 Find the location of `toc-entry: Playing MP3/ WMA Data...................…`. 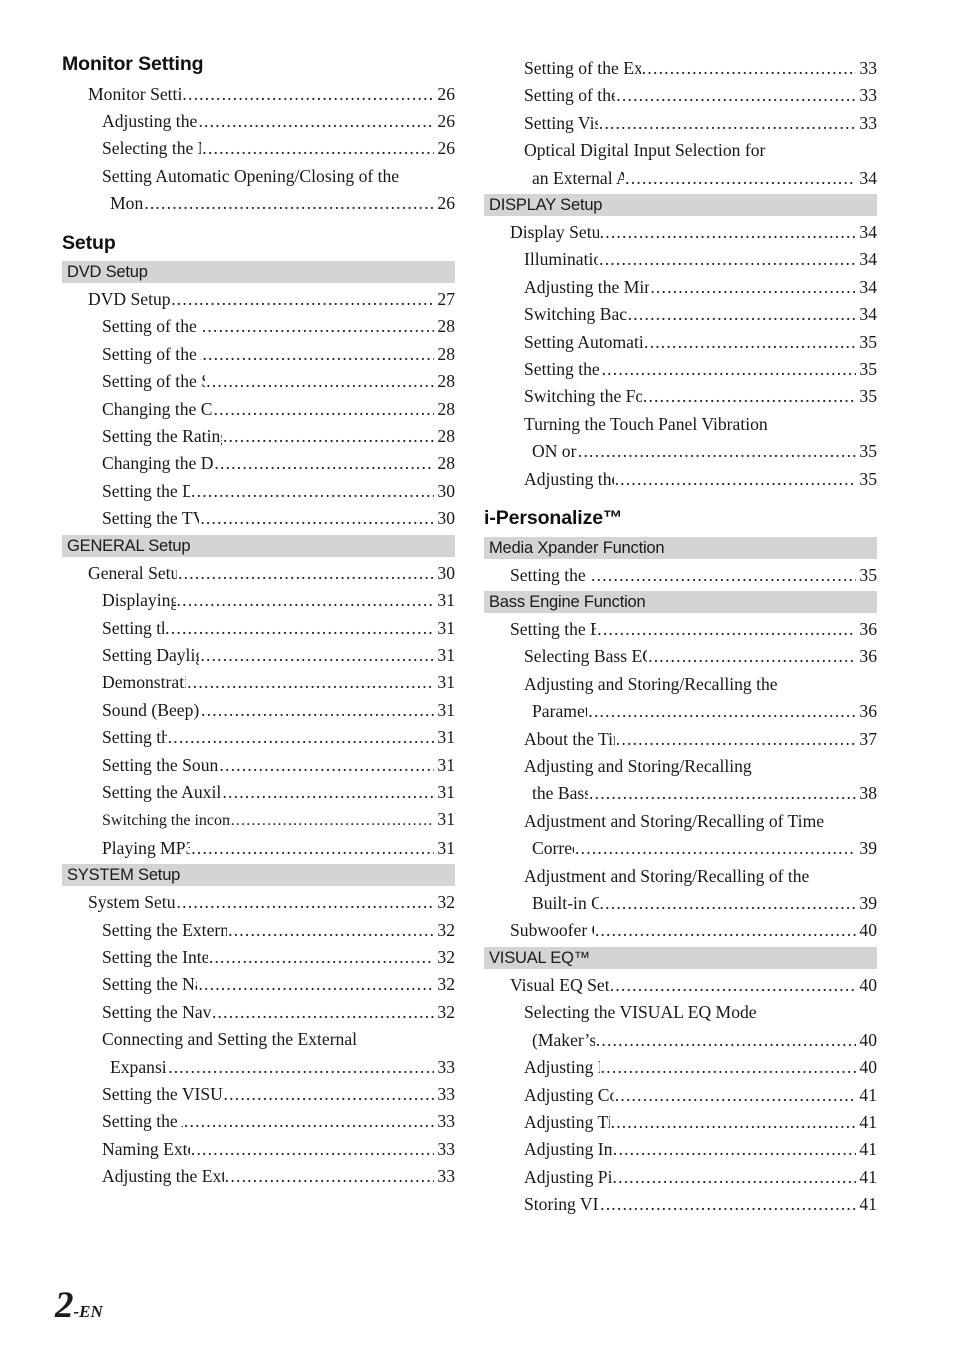

toc-entry: Playing MP3/ WMA Data...................… is located at coordinates (258, 848).